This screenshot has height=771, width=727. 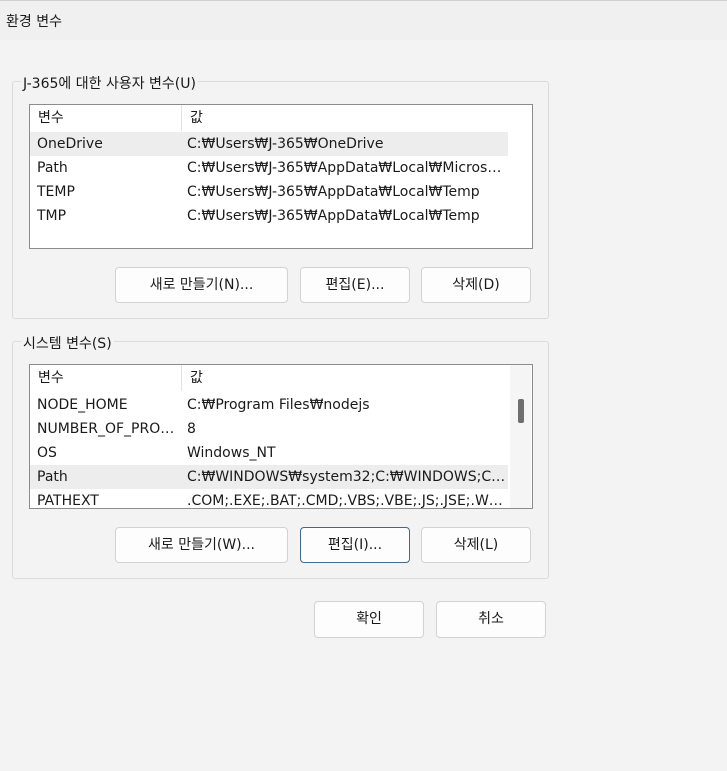 I want to click on variable-value: C:₩Users₩J-365₩OneDrive, so click(x=285, y=144).